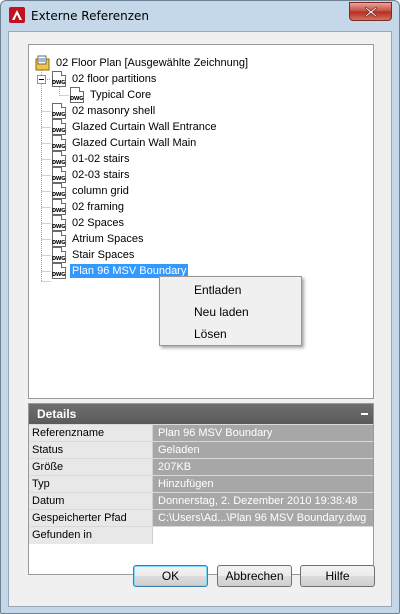  I want to click on tree-item-label: 02-03 stairs, so click(101, 175).